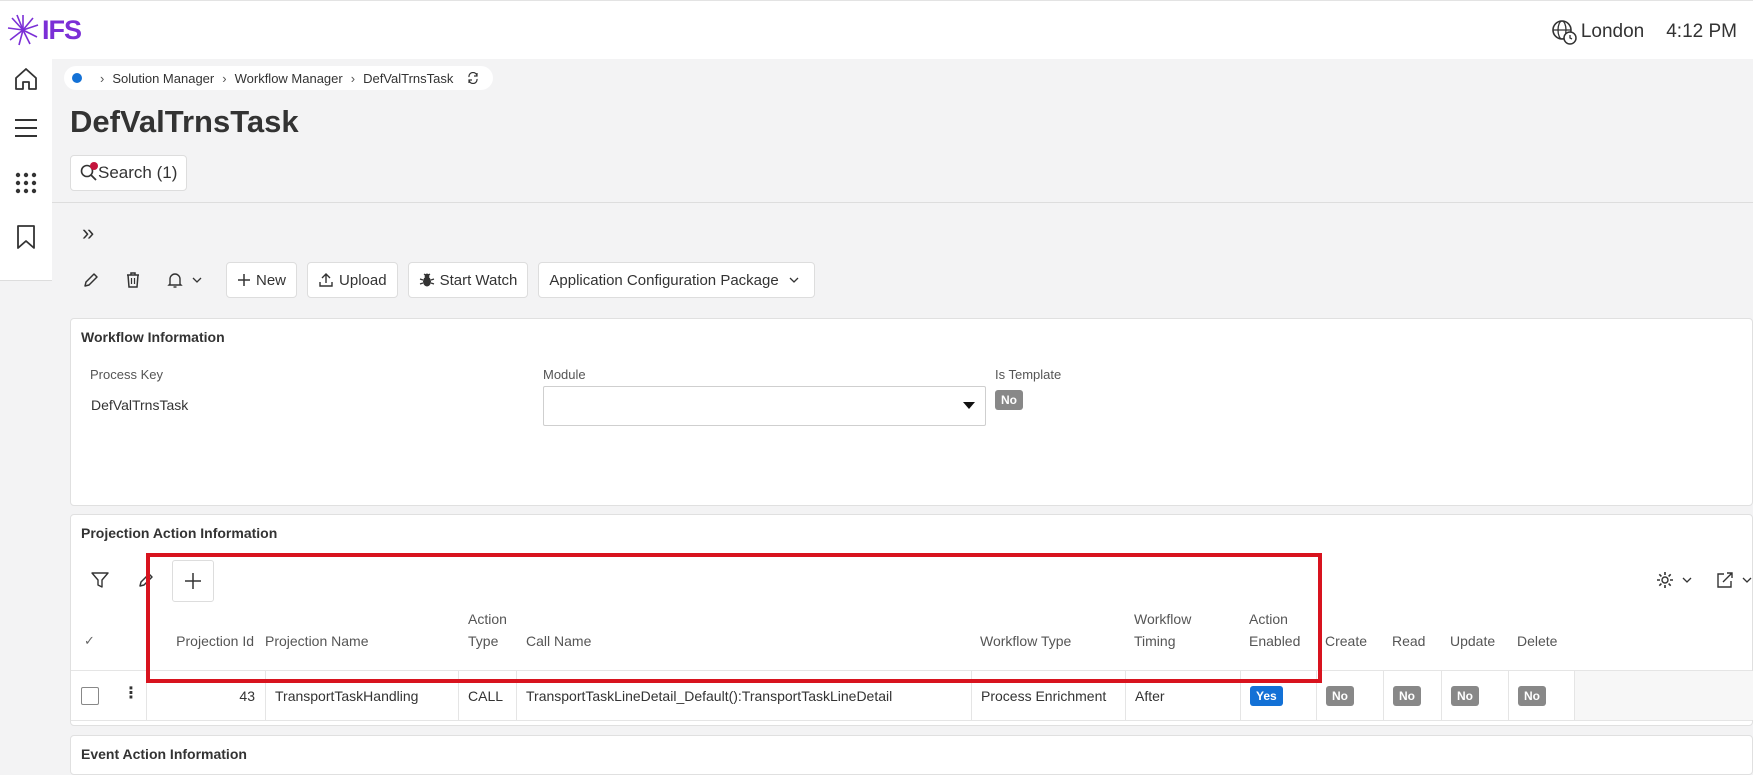 The width and height of the screenshot is (1753, 775). Describe the element at coordinates (224, 78) in the screenshot. I see `chevron-right-icon: ›` at that location.